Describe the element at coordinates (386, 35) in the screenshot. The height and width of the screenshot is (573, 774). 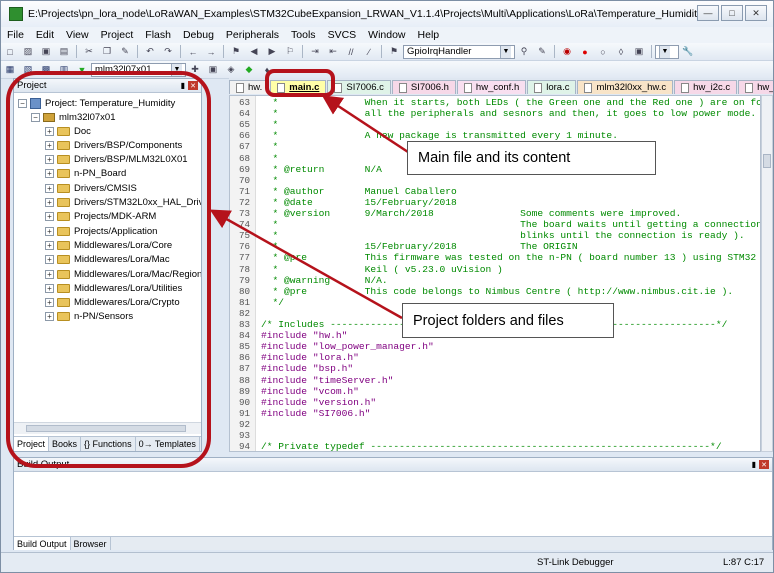
I see `menu-window: Window` at that location.